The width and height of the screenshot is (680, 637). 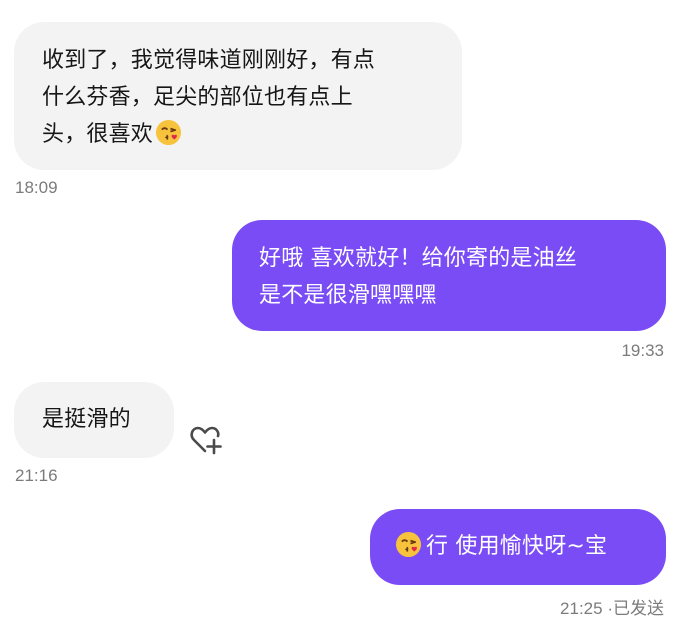 What do you see at coordinates (86, 419) in the screenshot?
I see `message-text-line: 是挺滑的` at bounding box center [86, 419].